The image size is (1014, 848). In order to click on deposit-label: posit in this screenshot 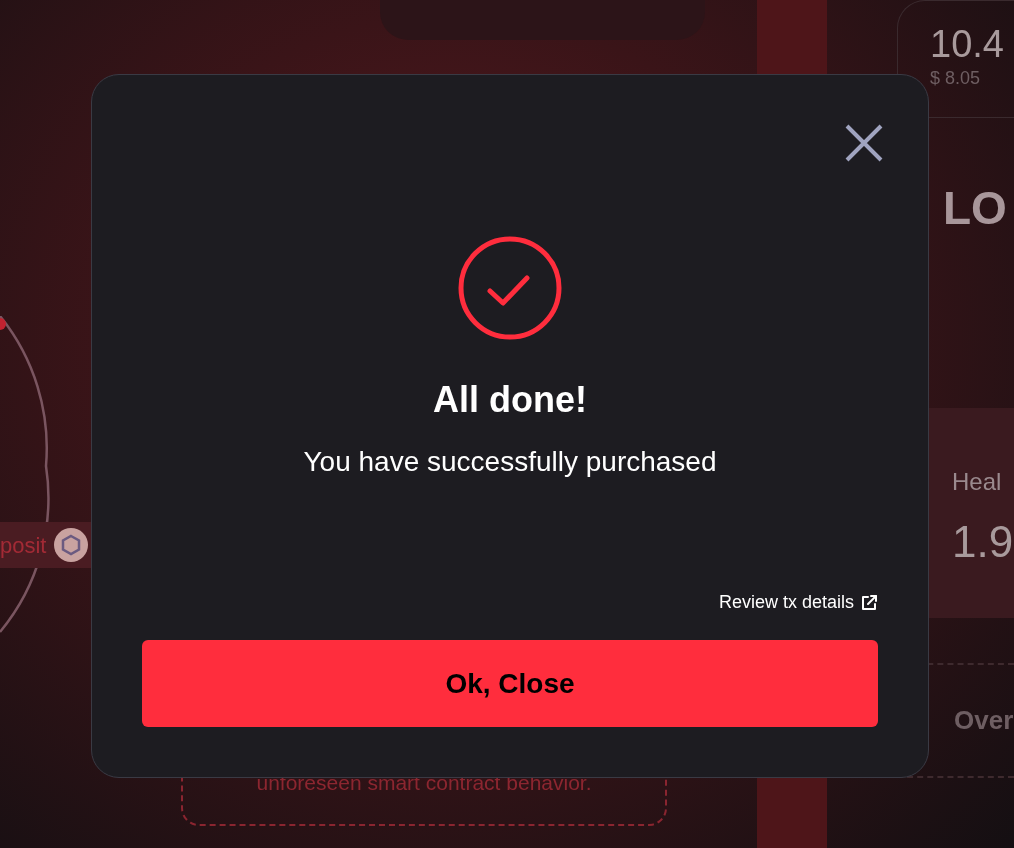, I will do `click(23, 545)`.